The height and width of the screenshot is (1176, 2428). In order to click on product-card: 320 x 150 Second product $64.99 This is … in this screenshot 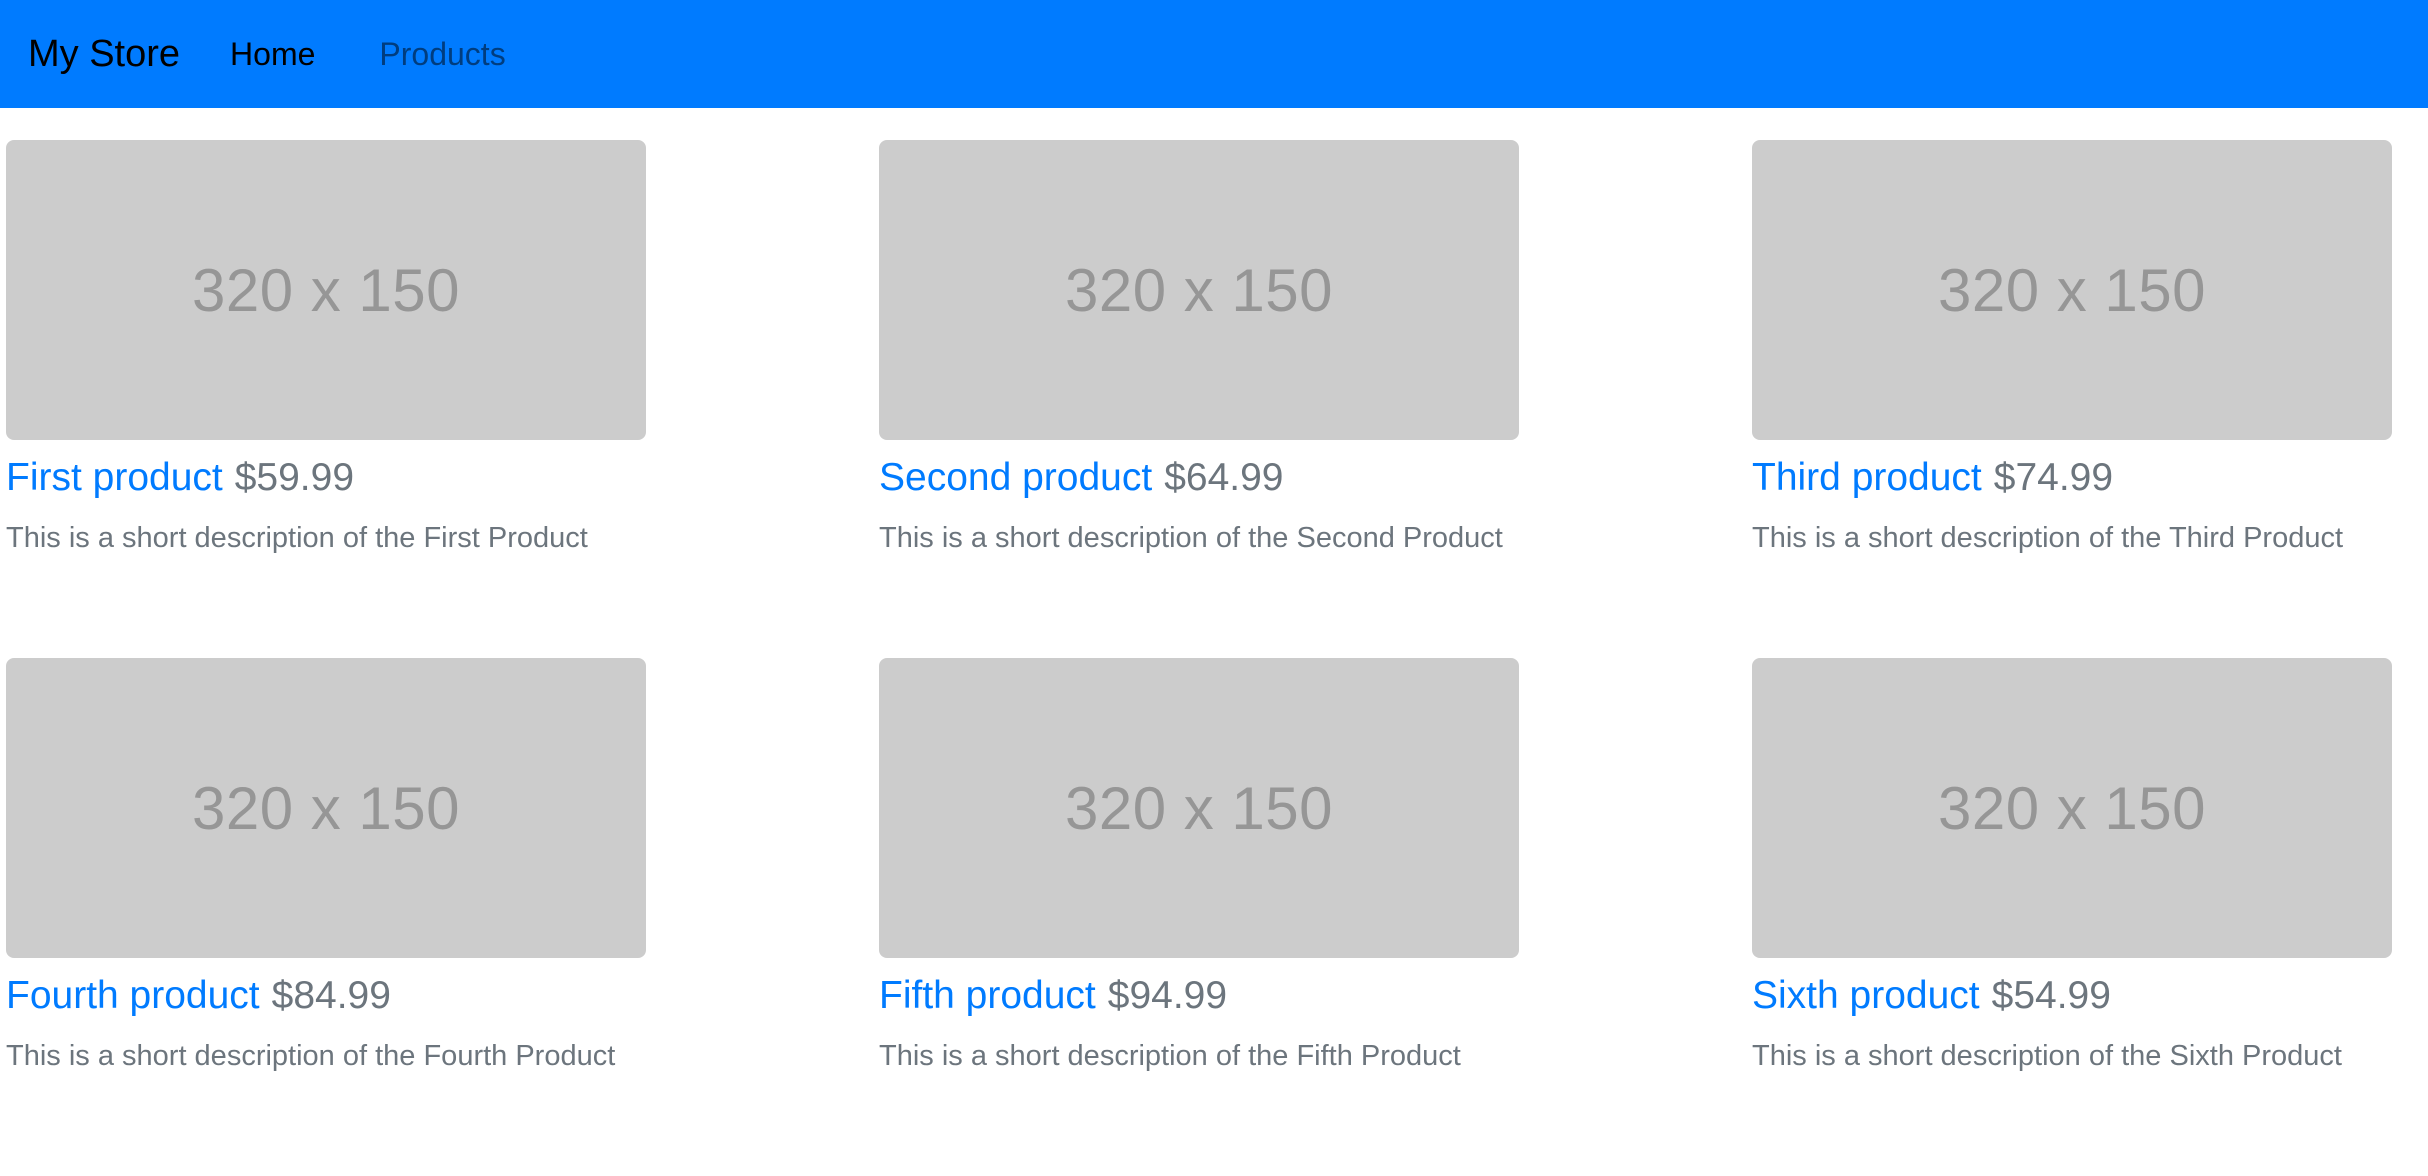, I will do `click(1199, 399)`.